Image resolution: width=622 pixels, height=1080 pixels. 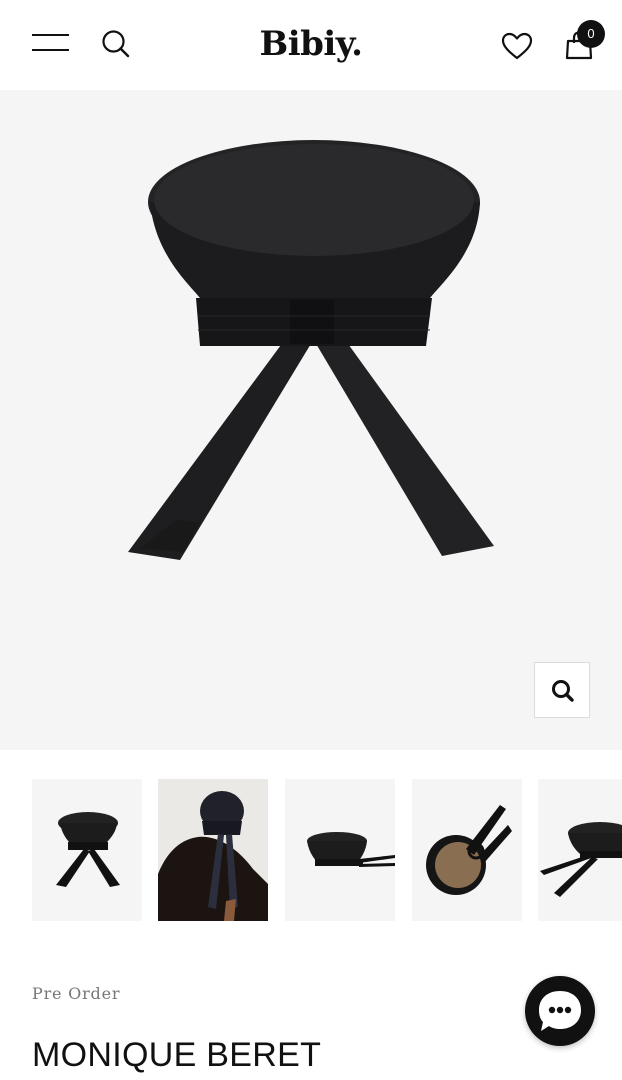 I want to click on product-title: MONIQUE BERET, so click(x=177, y=1055).